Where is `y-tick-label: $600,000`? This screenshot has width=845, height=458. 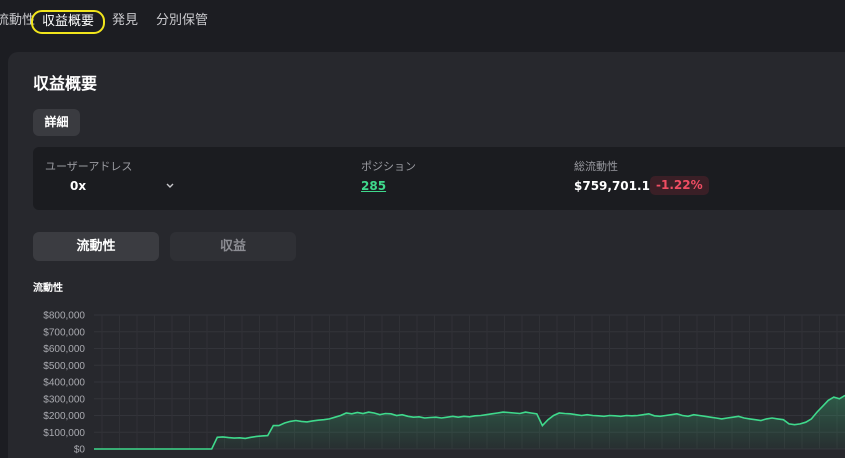 y-tick-label: $600,000 is located at coordinates (64, 349).